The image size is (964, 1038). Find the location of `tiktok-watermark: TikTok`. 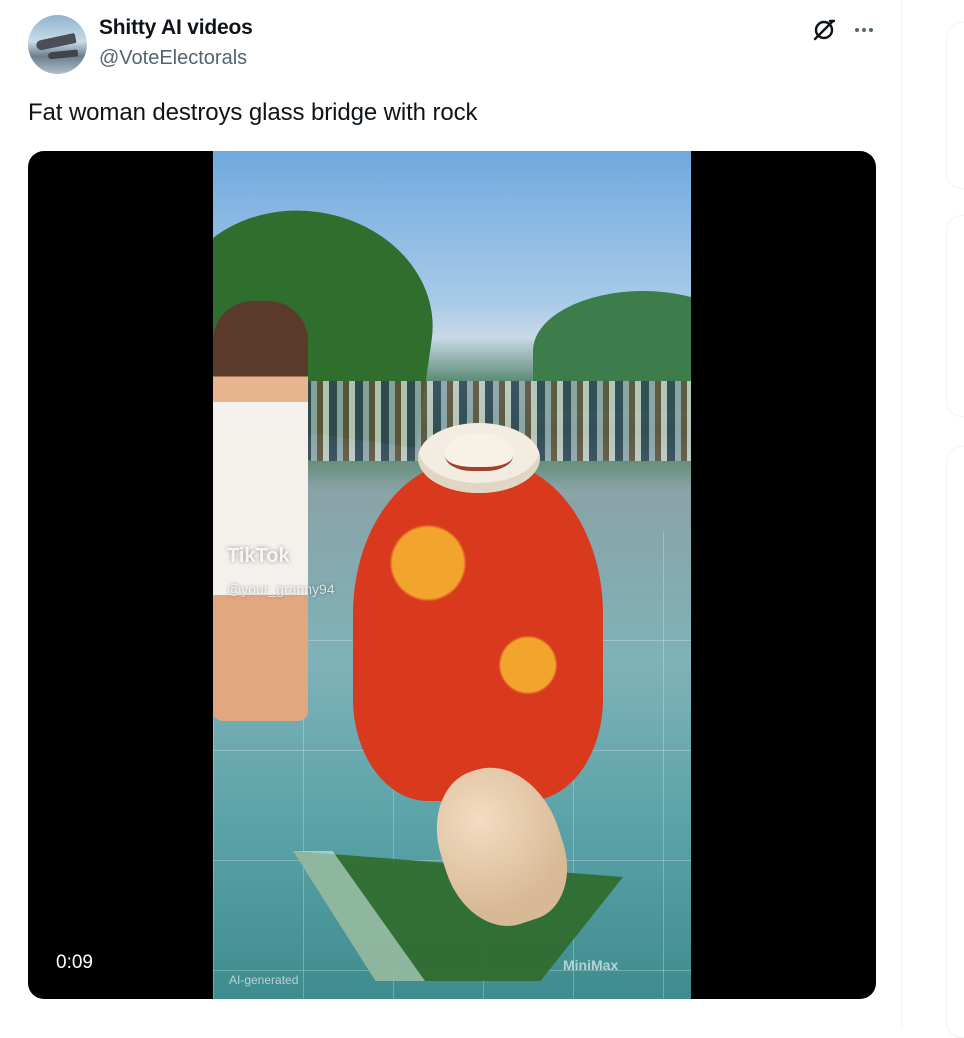

tiktok-watermark: TikTok is located at coordinates (258, 556).